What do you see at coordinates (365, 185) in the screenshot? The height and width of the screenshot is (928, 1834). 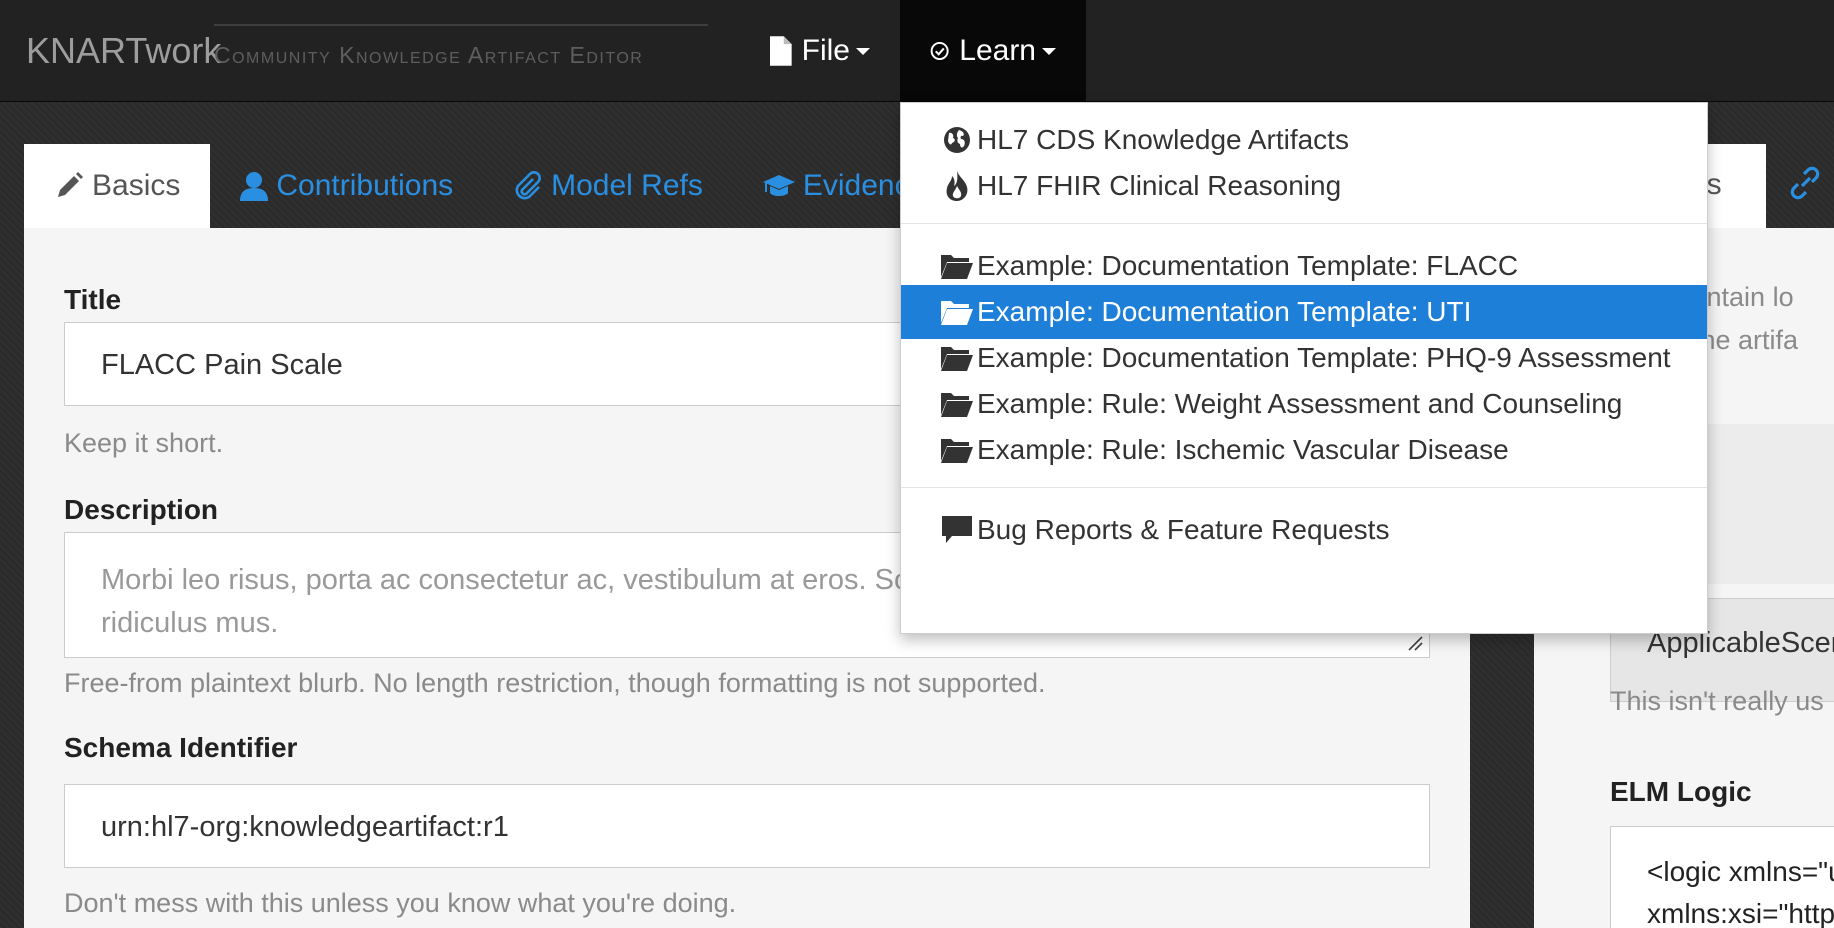 I see `tab-label: Contributions` at bounding box center [365, 185].